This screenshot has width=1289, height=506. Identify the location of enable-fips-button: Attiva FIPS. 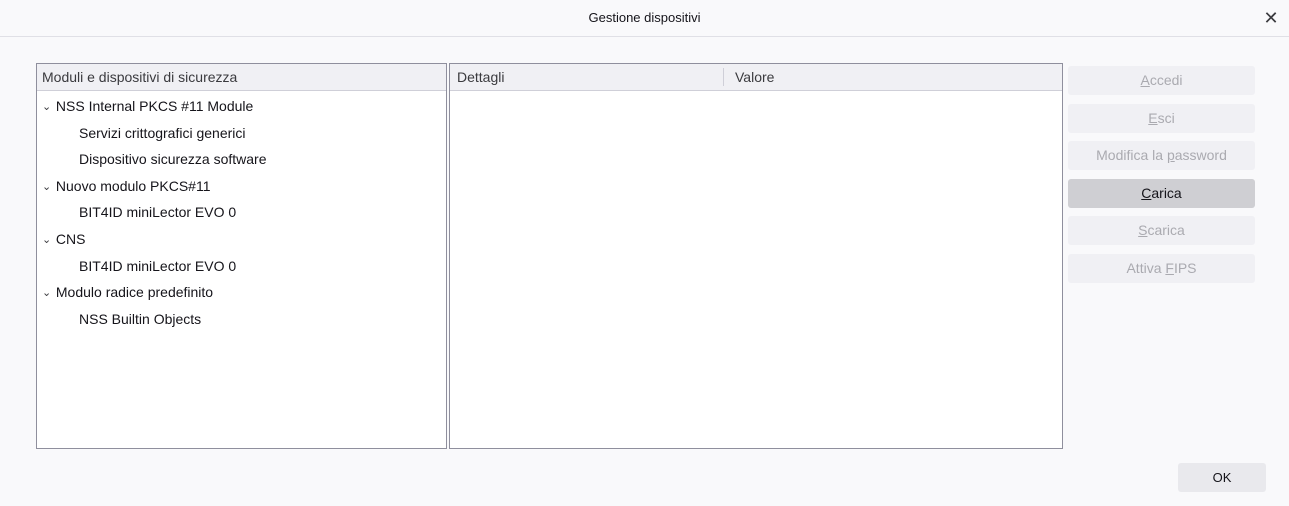
(1161, 268).